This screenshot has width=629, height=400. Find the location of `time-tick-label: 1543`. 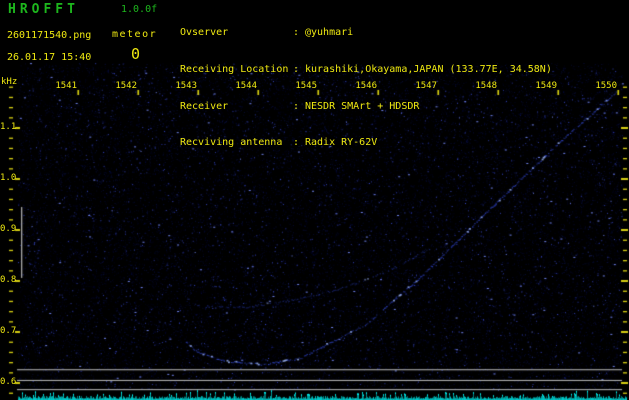

time-tick-label: 1543 is located at coordinates (186, 86).